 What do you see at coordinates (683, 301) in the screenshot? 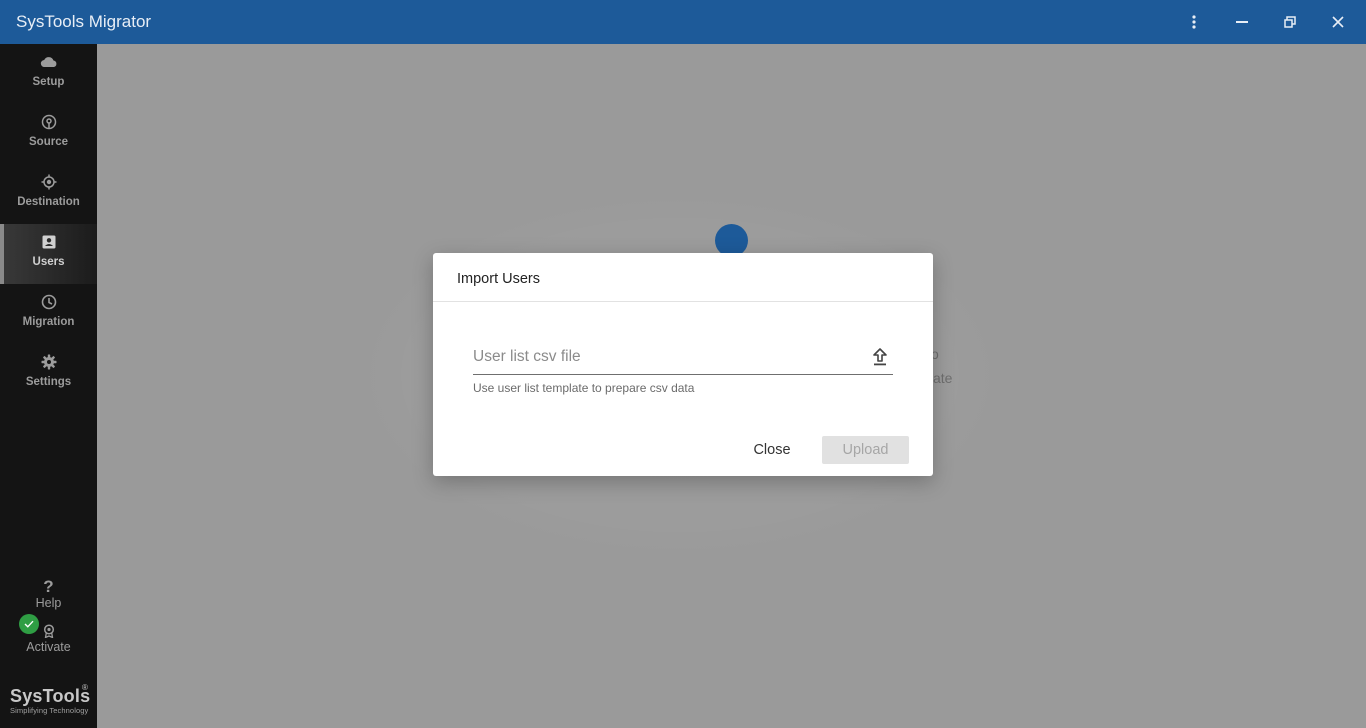
I see `dialog-divider` at bounding box center [683, 301].